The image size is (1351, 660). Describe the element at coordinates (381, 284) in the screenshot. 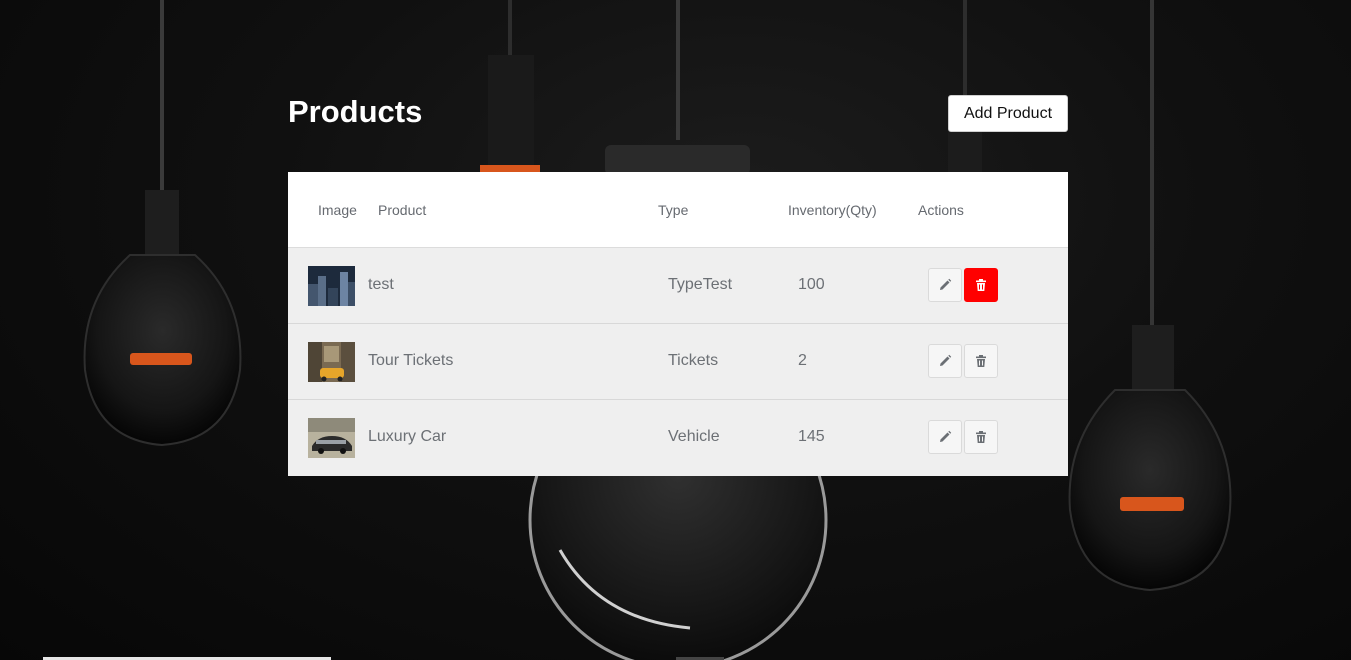

I see `product-name: test` at that location.